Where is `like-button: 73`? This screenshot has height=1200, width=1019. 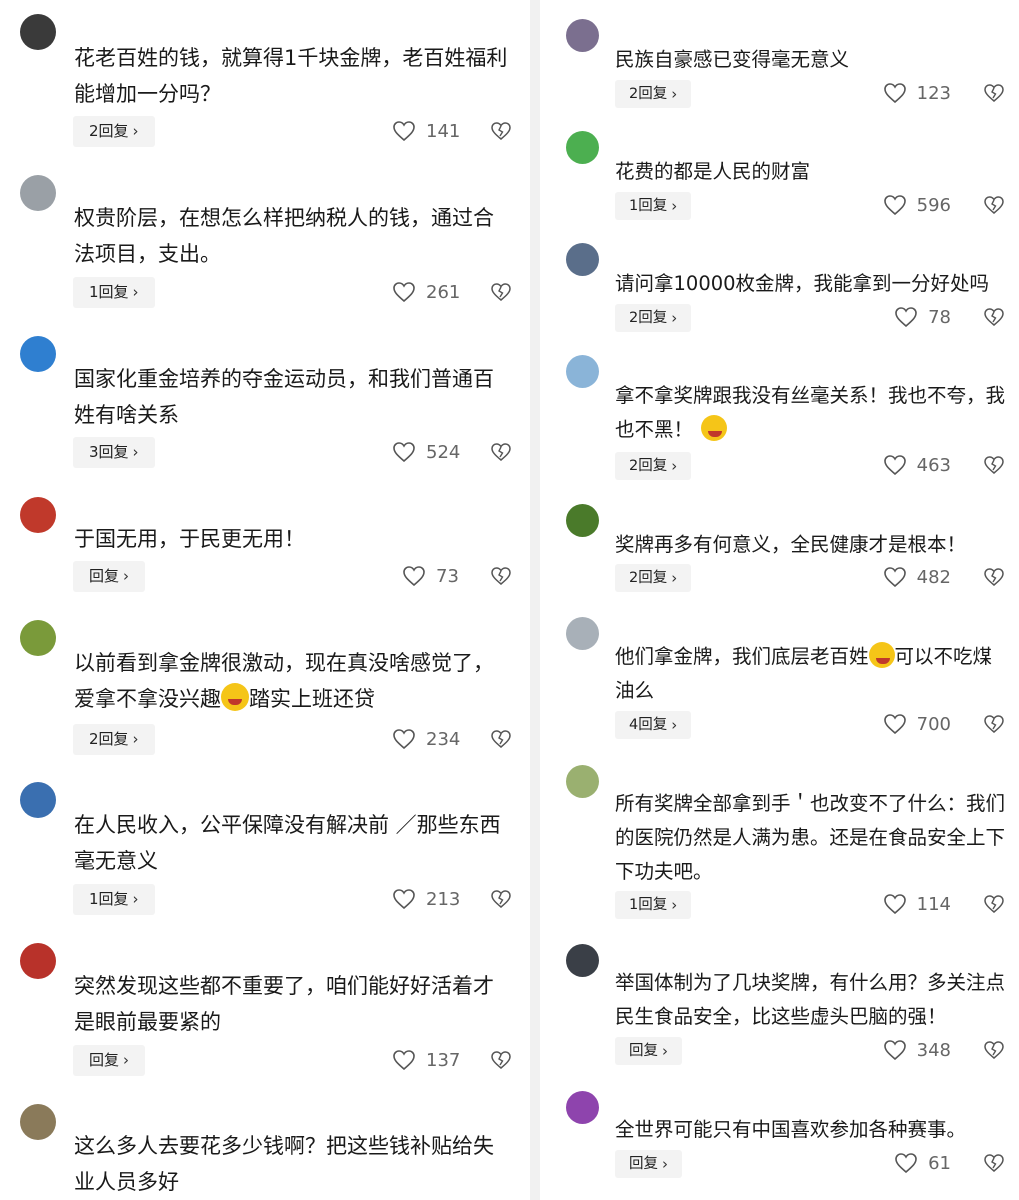
like-button: 73 is located at coordinates (430, 576).